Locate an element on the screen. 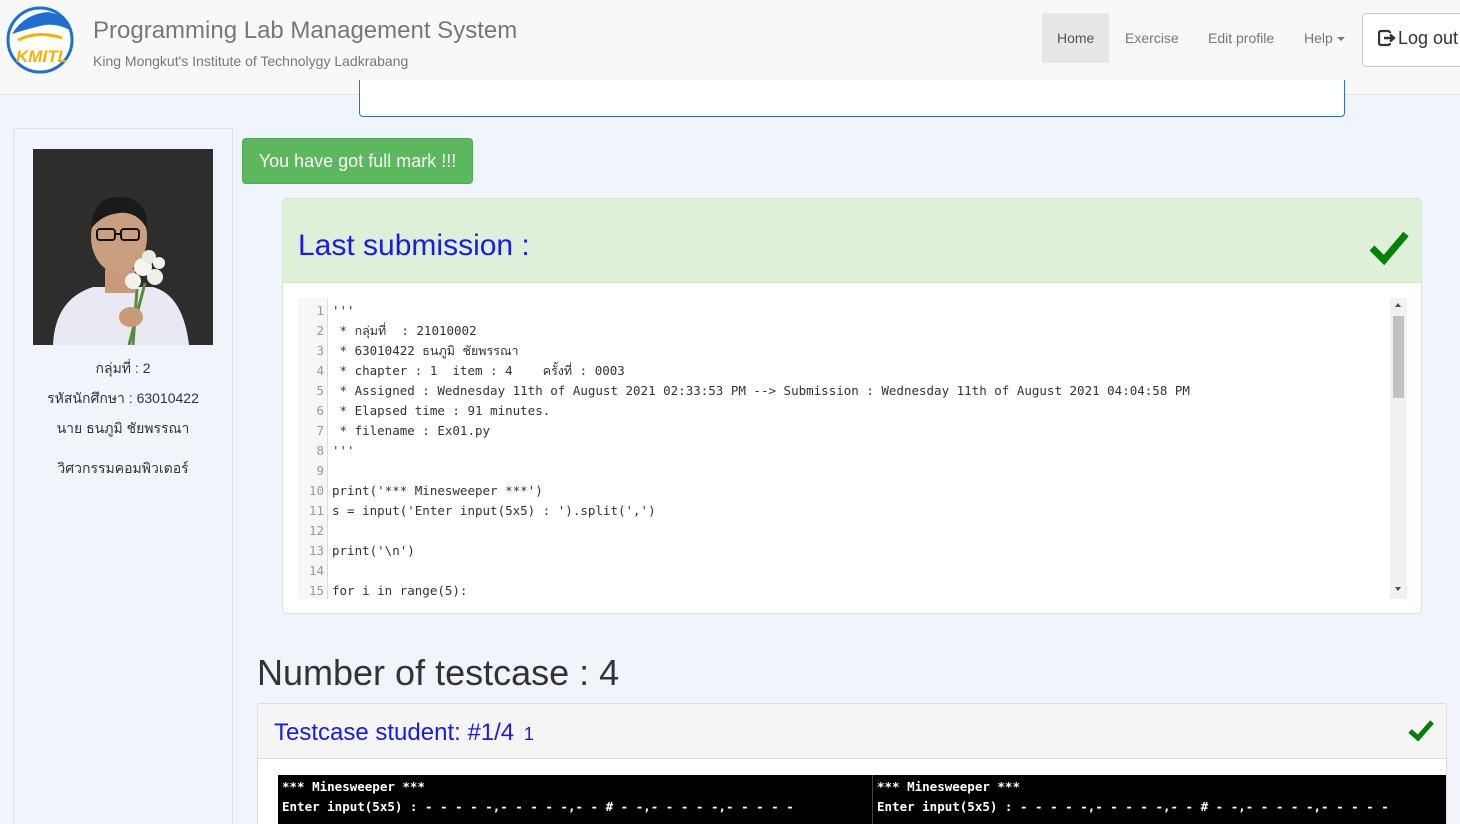 The height and width of the screenshot is (824, 1460). testcase-count-heading: Number of testcase : 4 is located at coordinates (438, 672).